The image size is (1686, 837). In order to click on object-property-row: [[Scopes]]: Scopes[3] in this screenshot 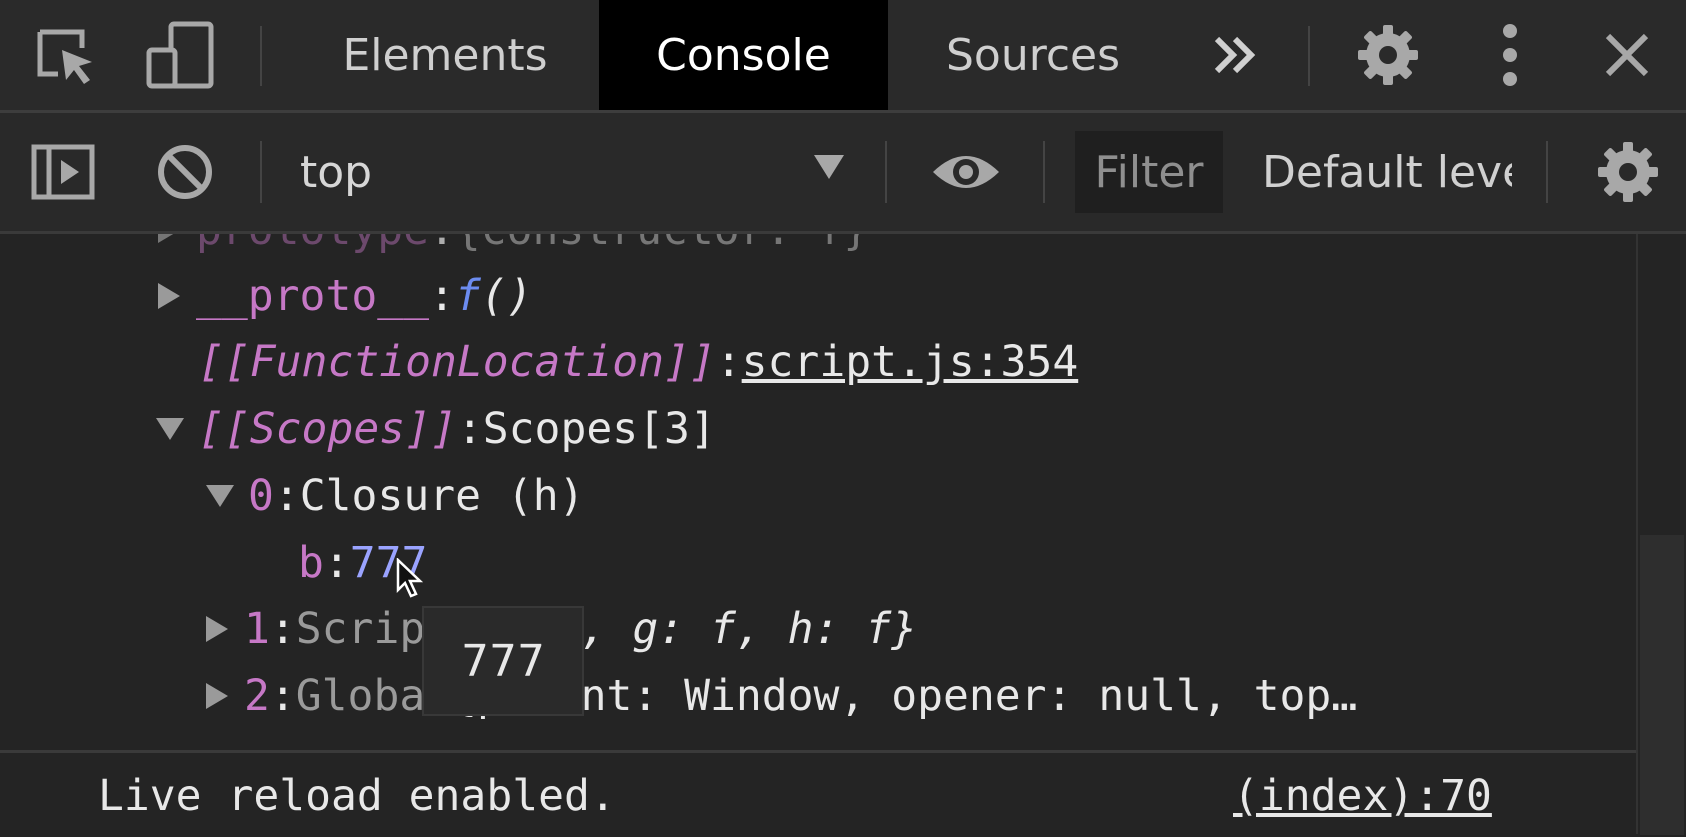, I will do `click(436, 429)`.